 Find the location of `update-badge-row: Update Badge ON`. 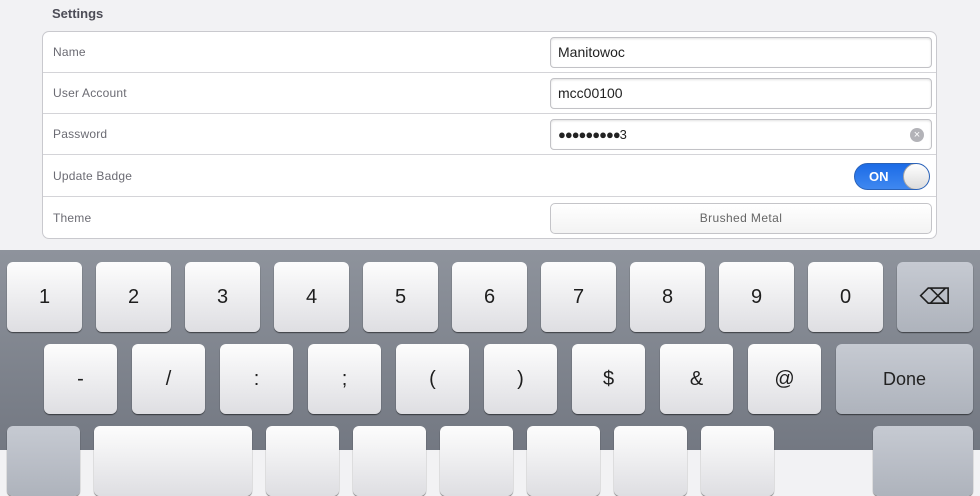

update-badge-row: Update Badge ON is located at coordinates (489, 176).